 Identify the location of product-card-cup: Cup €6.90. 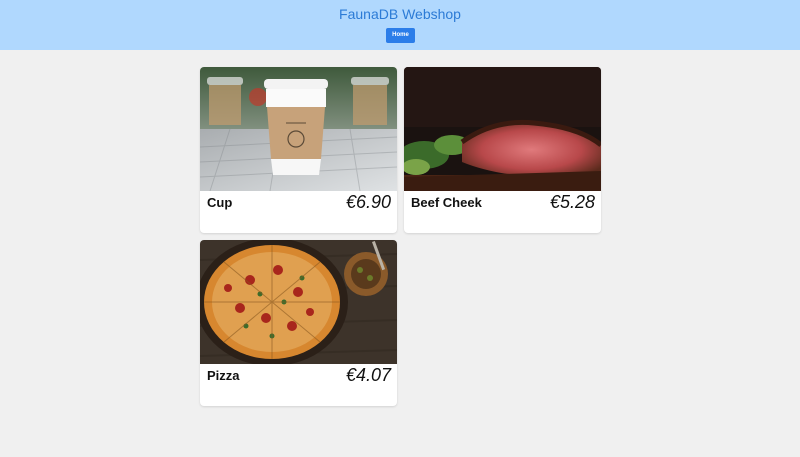
(298, 150).